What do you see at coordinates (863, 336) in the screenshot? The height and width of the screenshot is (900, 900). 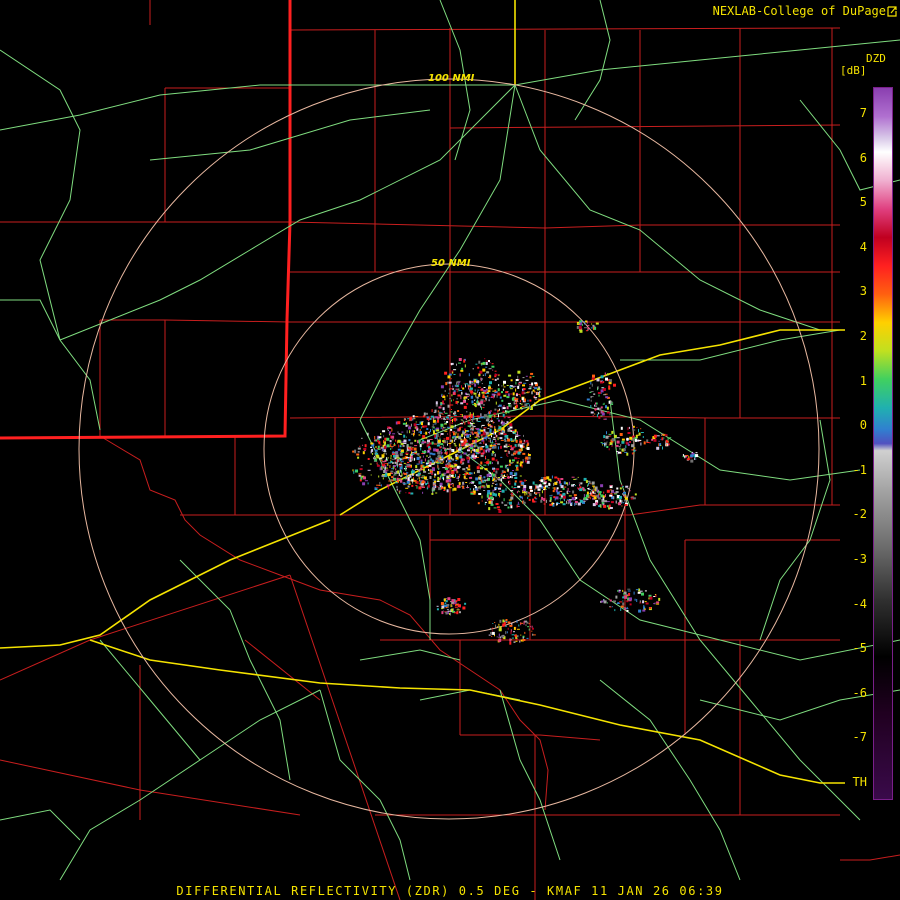 I see `legend-tick-label: 2` at bounding box center [863, 336].